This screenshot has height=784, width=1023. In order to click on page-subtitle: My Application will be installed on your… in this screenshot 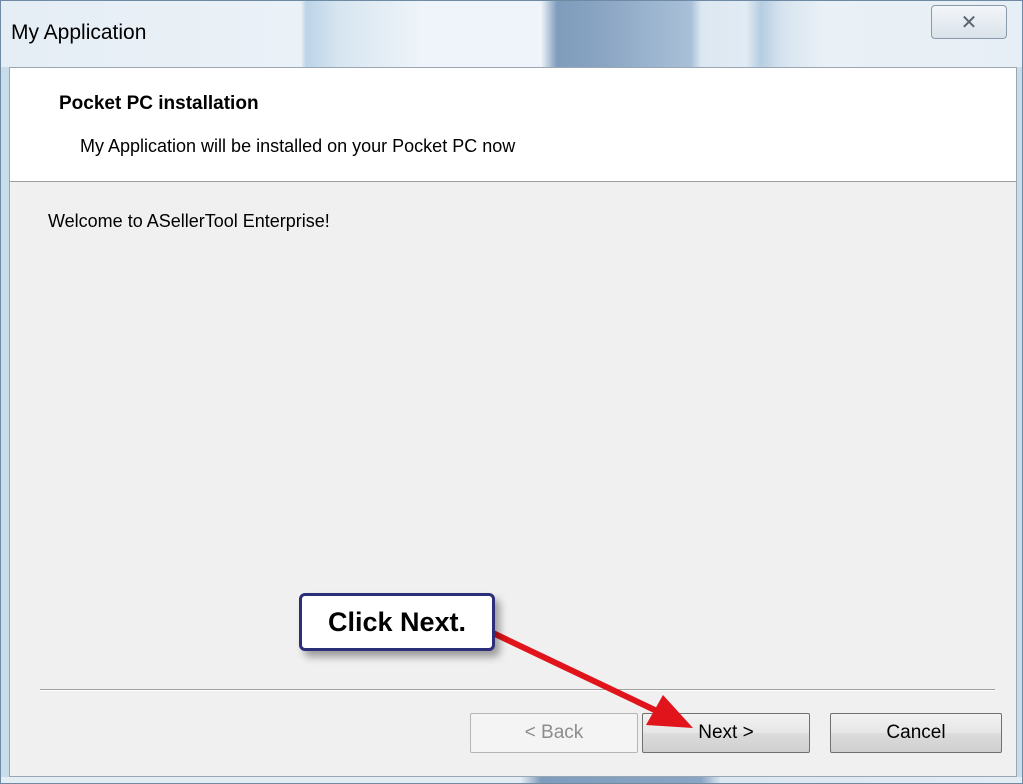, I will do `click(298, 146)`.